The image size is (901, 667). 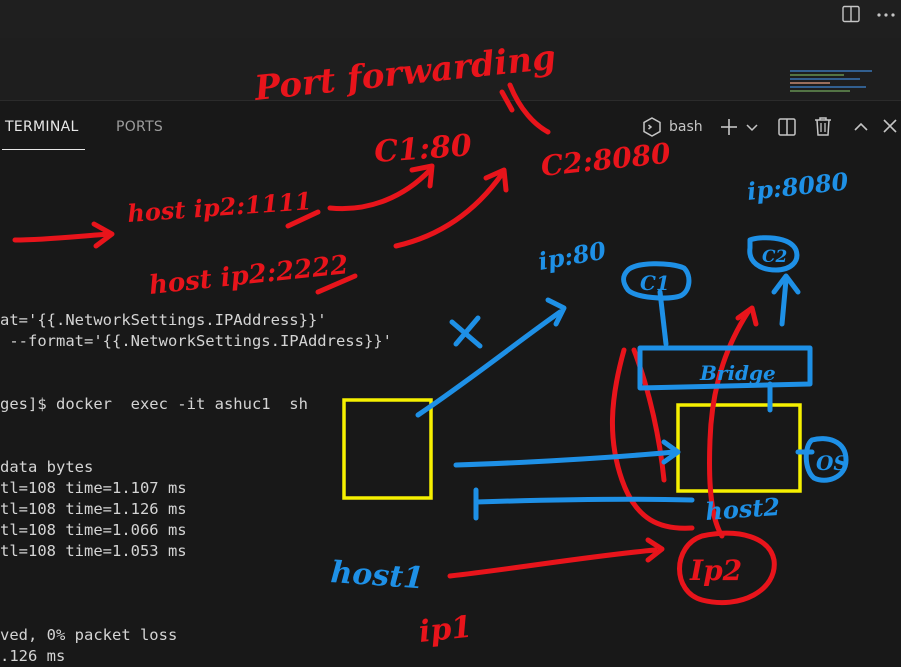 I want to click on annotation-port-forwarding: Port forwarding, so click(x=405, y=73).